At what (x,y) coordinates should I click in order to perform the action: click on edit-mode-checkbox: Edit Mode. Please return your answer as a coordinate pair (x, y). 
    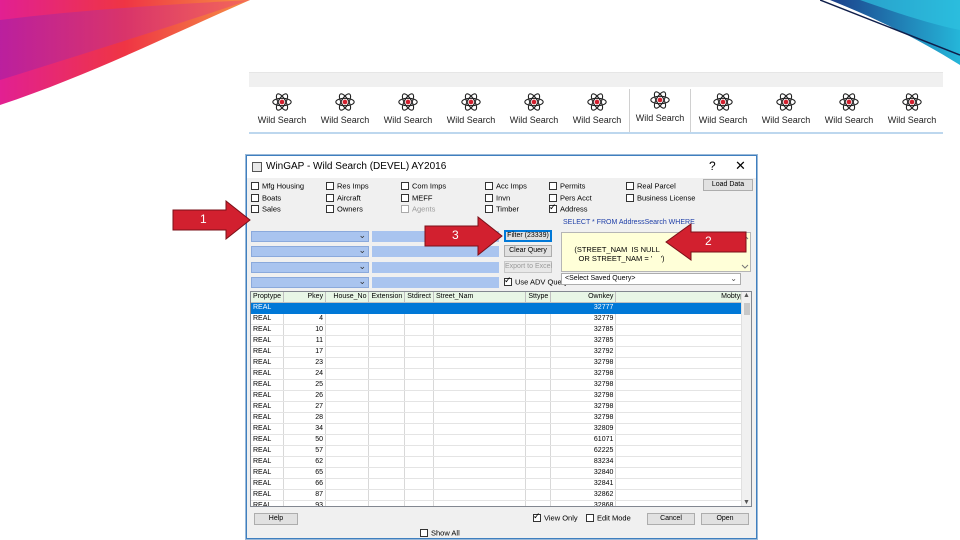
    Looking at the image, I should click on (608, 518).